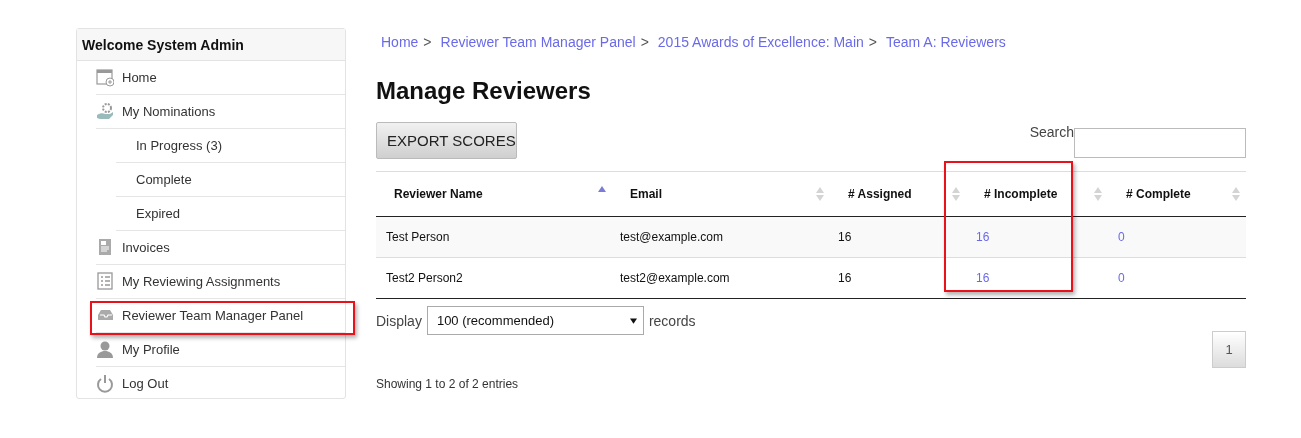 The height and width of the screenshot is (438, 1301). I want to click on page-title: Manage Reviewers, so click(484, 91).